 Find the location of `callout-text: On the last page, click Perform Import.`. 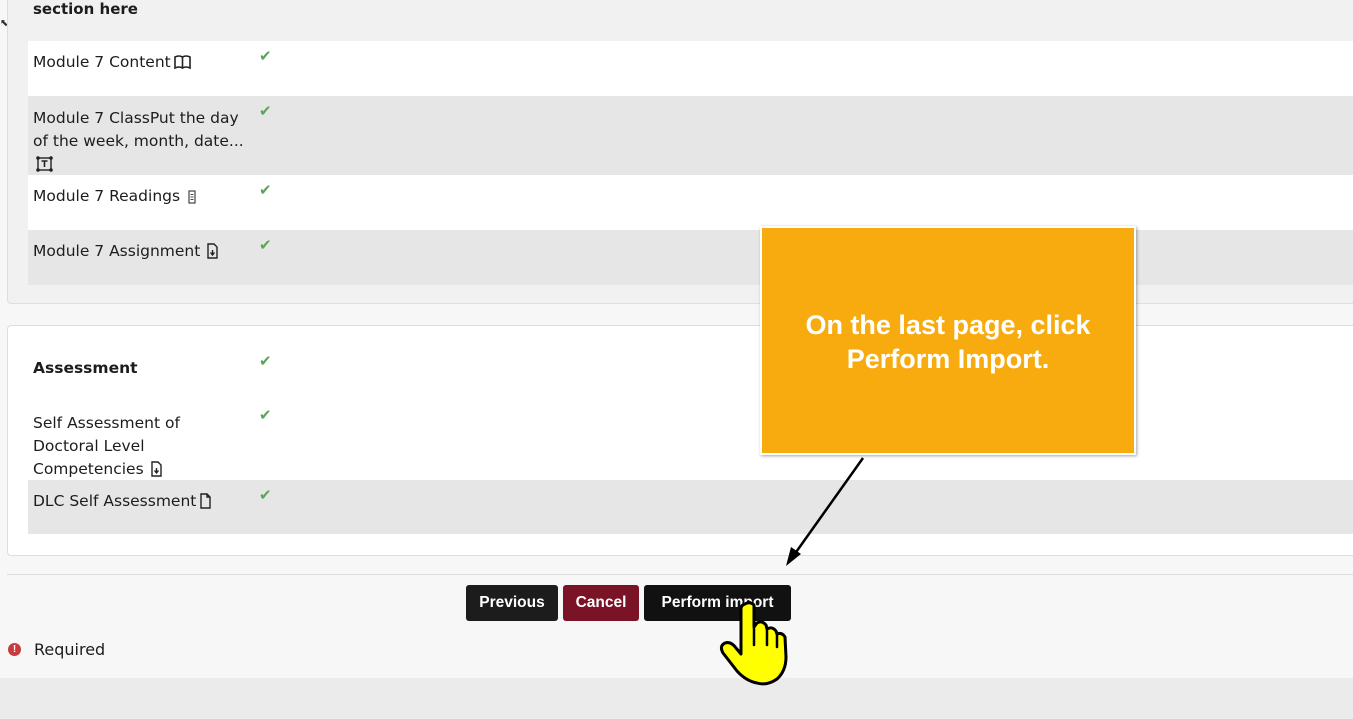

callout-text: On the last page, click Perform Import. is located at coordinates (948, 342).